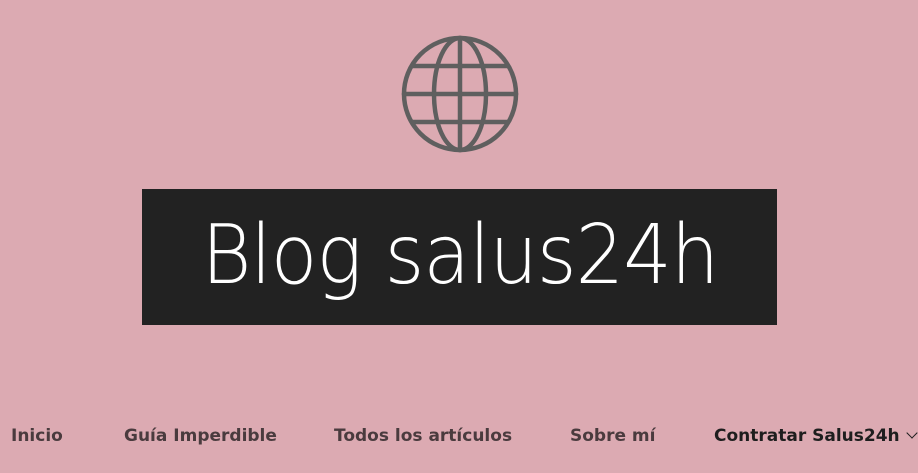  Describe the element at coordinates (37, 436) in the screenshot. I see `nav-item-inicio: Inicio` at that location.